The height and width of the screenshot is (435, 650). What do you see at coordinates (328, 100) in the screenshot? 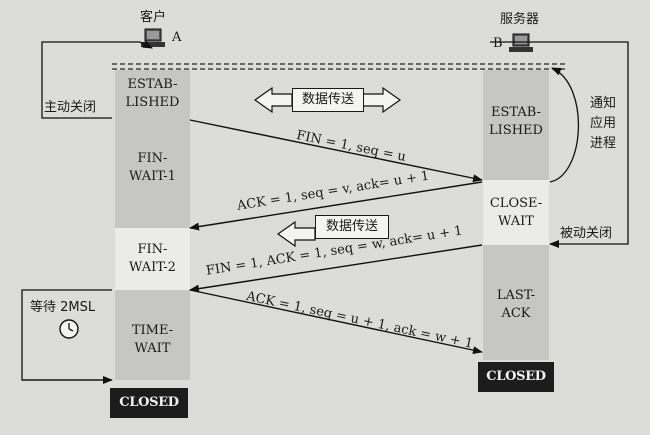
I see `data-transfer-box-1: 数据传送` at bounding box center [328, 100].